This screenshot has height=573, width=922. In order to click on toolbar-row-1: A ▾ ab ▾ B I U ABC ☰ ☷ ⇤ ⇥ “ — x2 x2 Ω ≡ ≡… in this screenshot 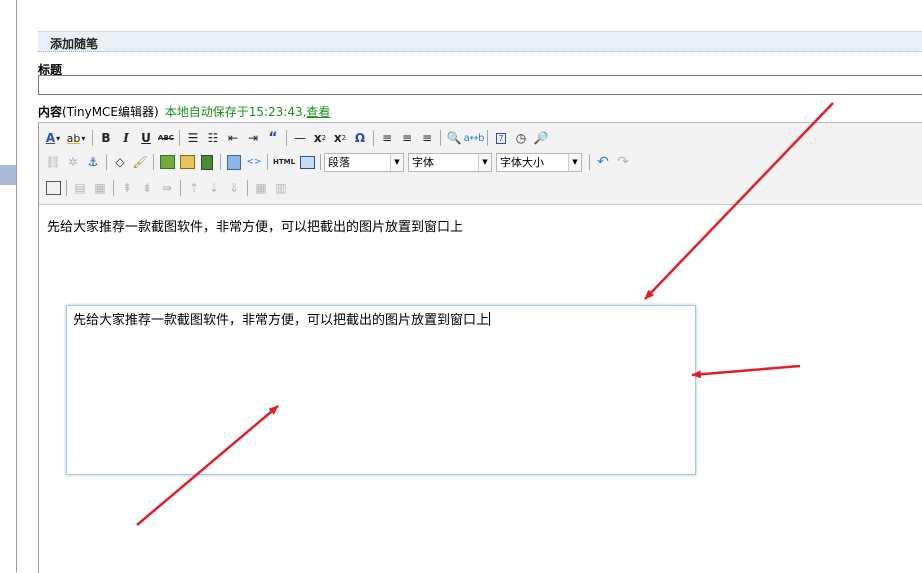, I will do `click(297, 138)`.